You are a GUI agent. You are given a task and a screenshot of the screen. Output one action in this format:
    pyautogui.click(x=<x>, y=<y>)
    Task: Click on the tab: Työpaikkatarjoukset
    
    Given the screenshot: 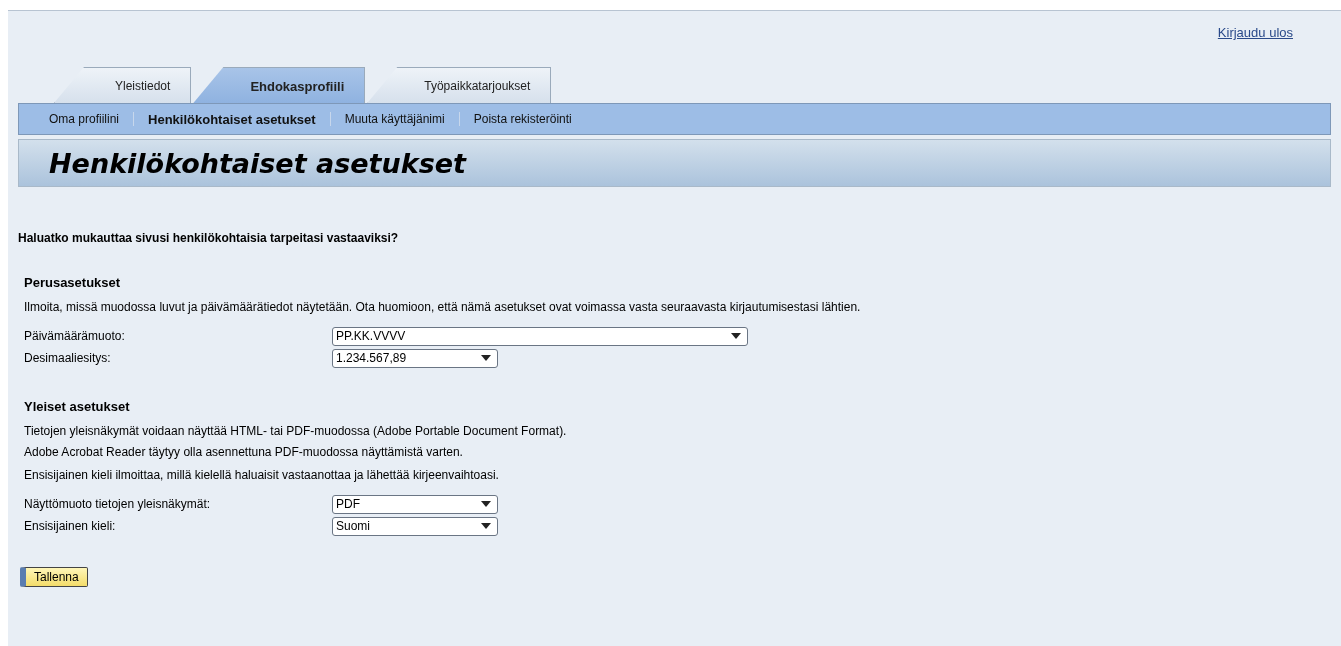 What is the action you would take?
    pyautogui.click(x=459, y=85)
    